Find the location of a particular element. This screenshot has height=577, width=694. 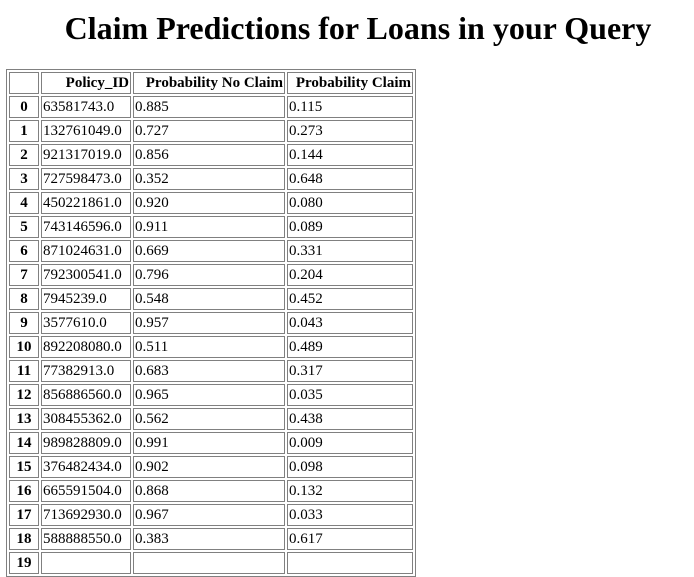

probability-claim-cell: 0.273 is located at coordinates (350, 131).